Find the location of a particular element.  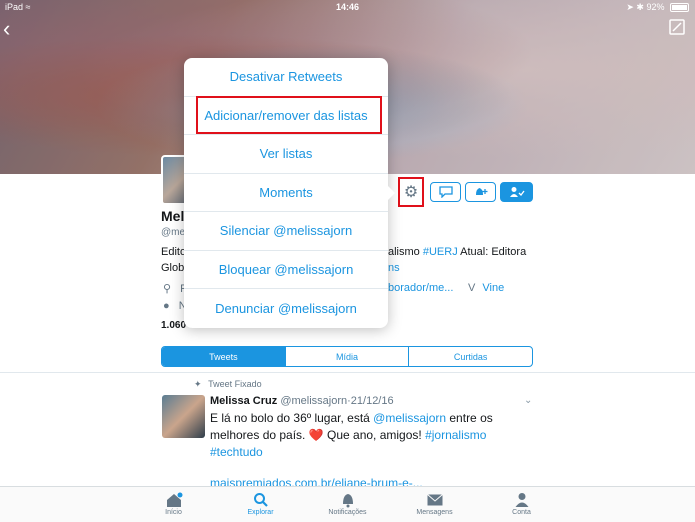

status-right: ➤ ✱ 92% is located at coordinates (657, 7).